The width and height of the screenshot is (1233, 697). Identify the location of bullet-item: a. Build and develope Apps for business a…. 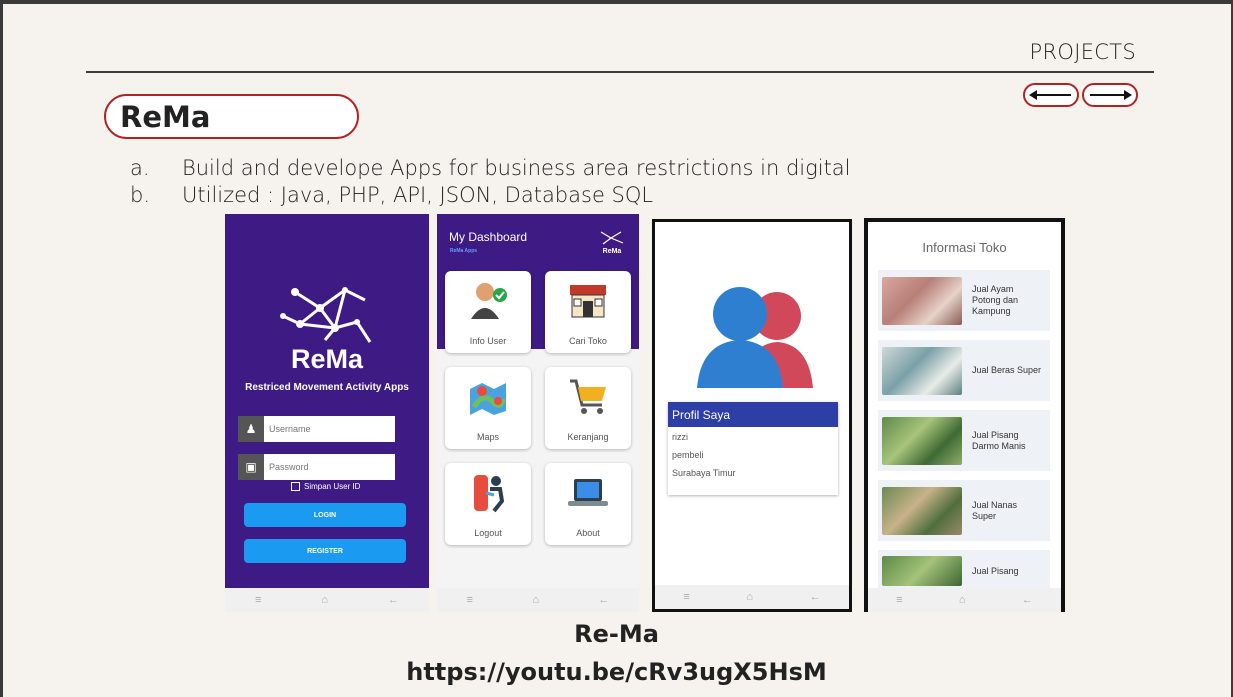
(490, 168).